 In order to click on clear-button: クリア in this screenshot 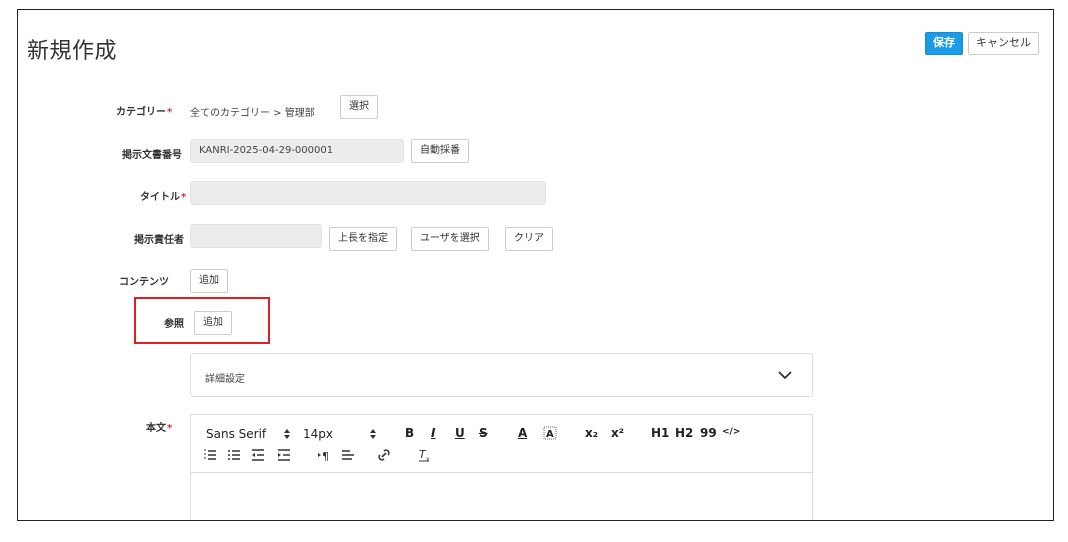, I will do `click(529, 239)`.